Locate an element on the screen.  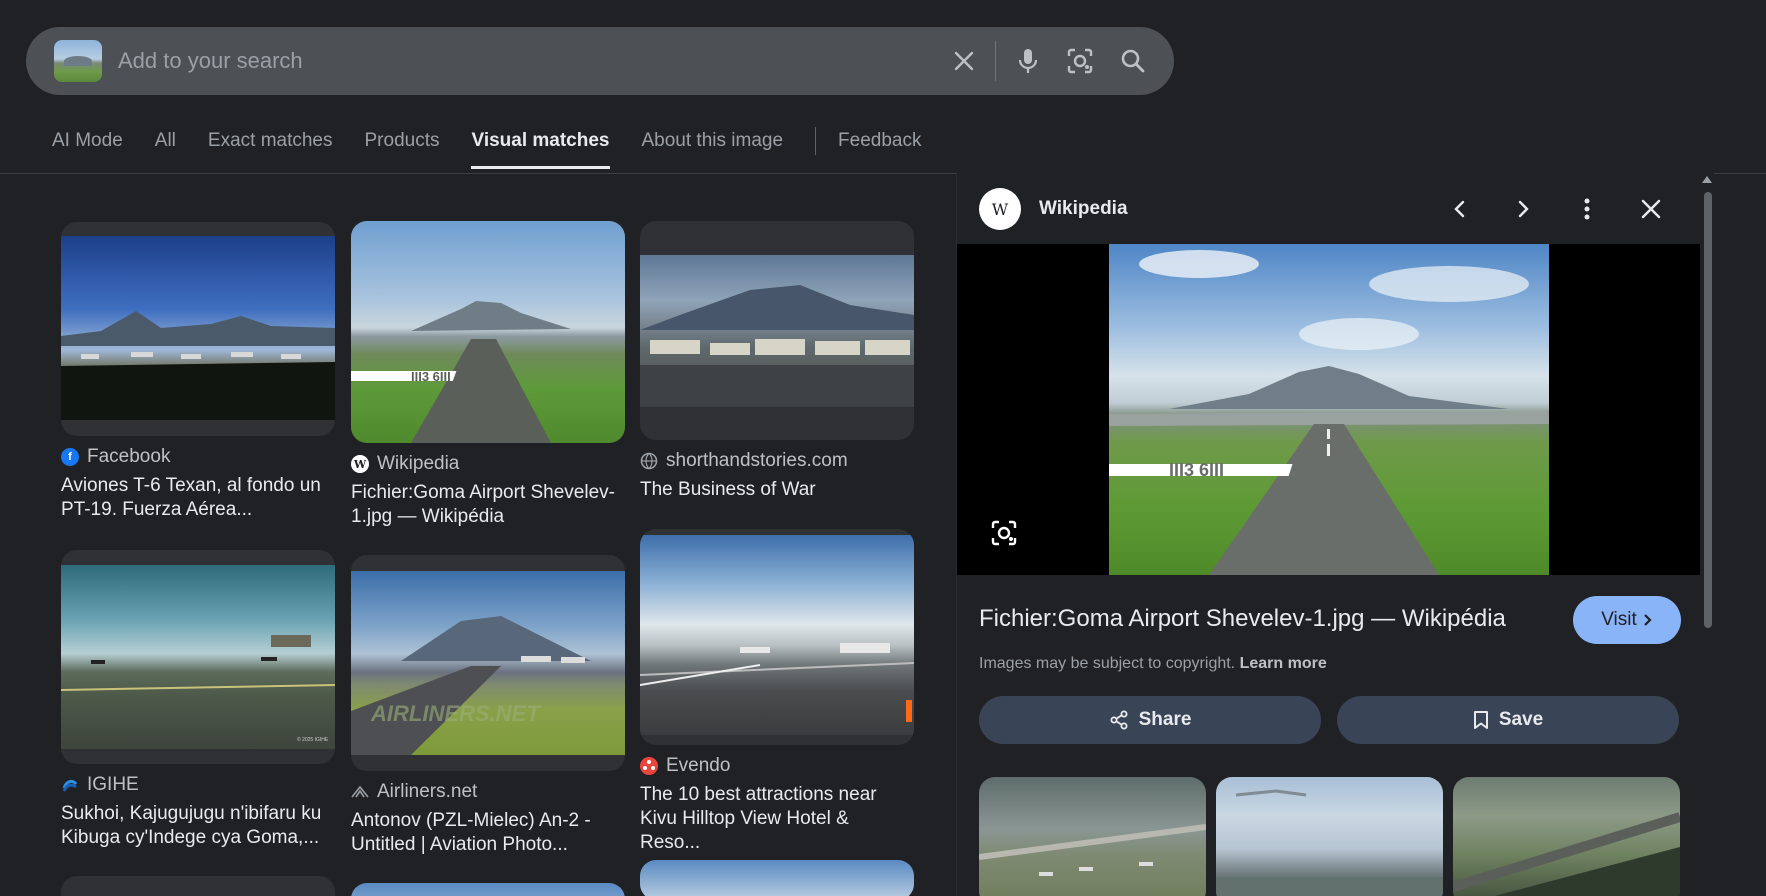
tab-divider is located at coordinates (816, 141).